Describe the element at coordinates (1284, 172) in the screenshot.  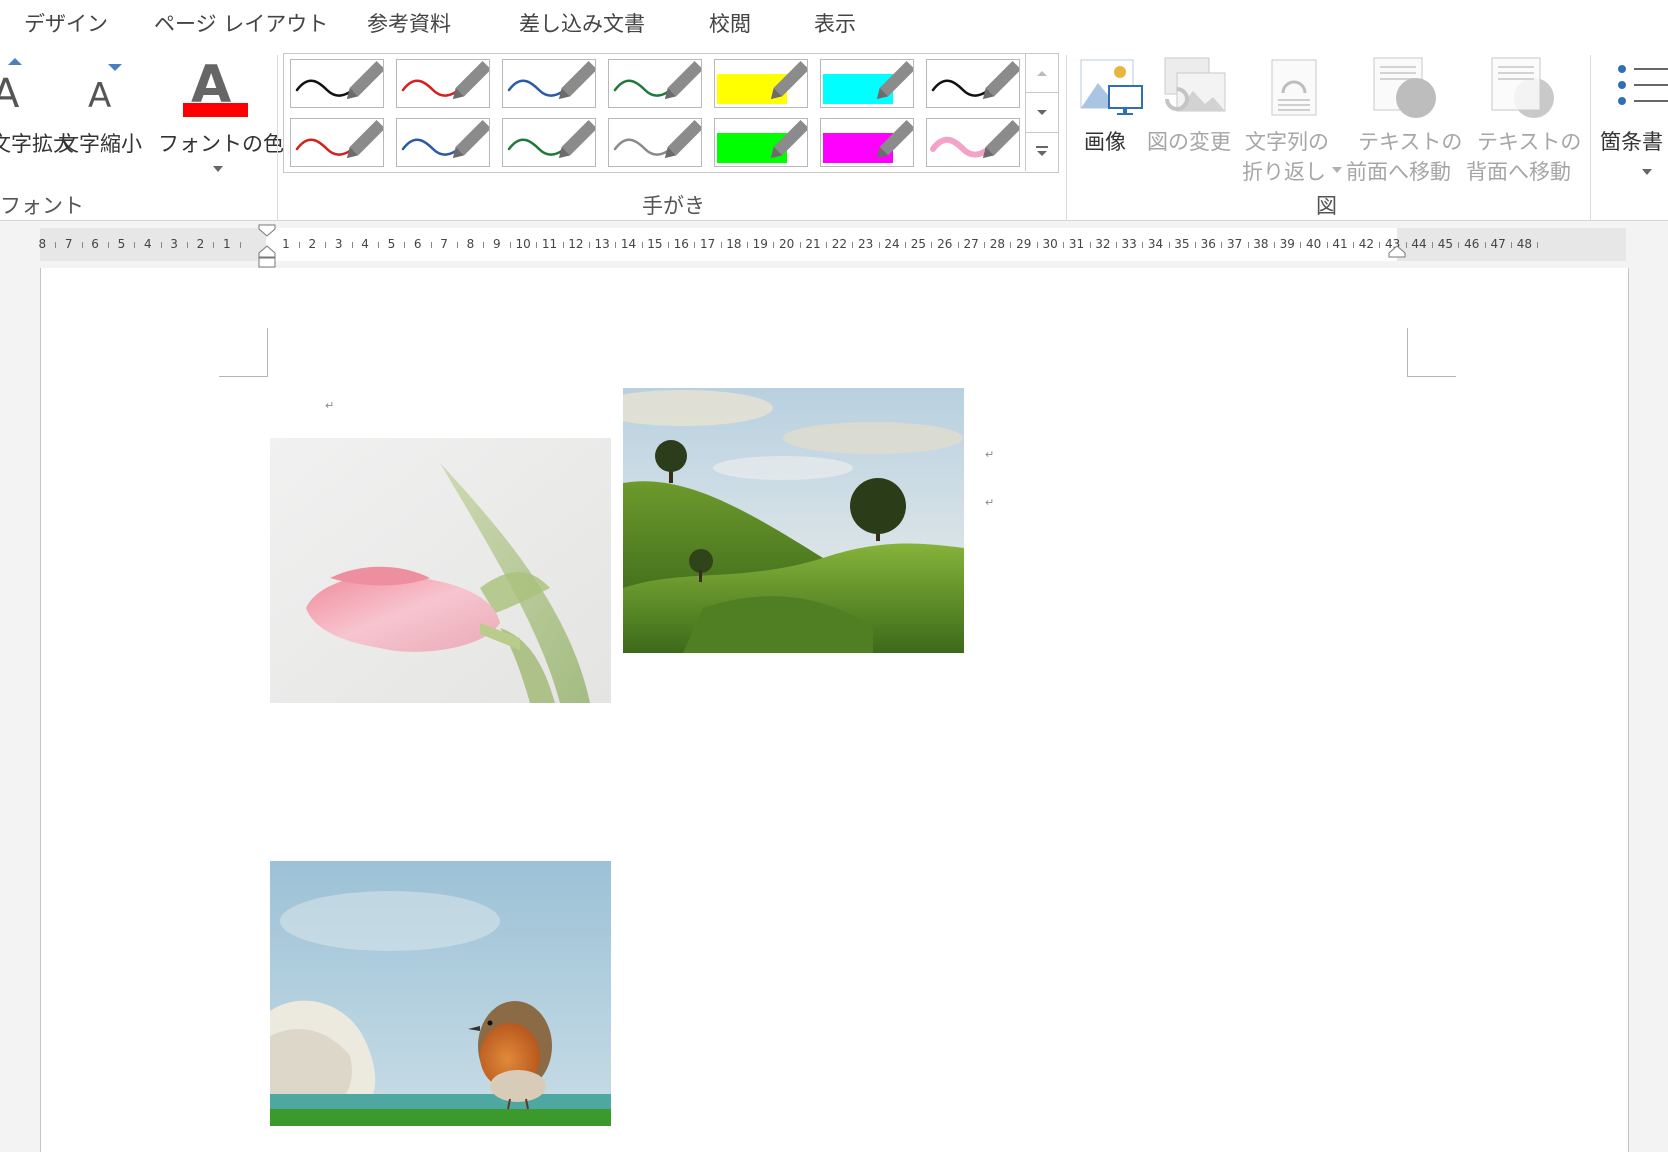
I see `wrap-text-label-2: 折り返し` at that location.